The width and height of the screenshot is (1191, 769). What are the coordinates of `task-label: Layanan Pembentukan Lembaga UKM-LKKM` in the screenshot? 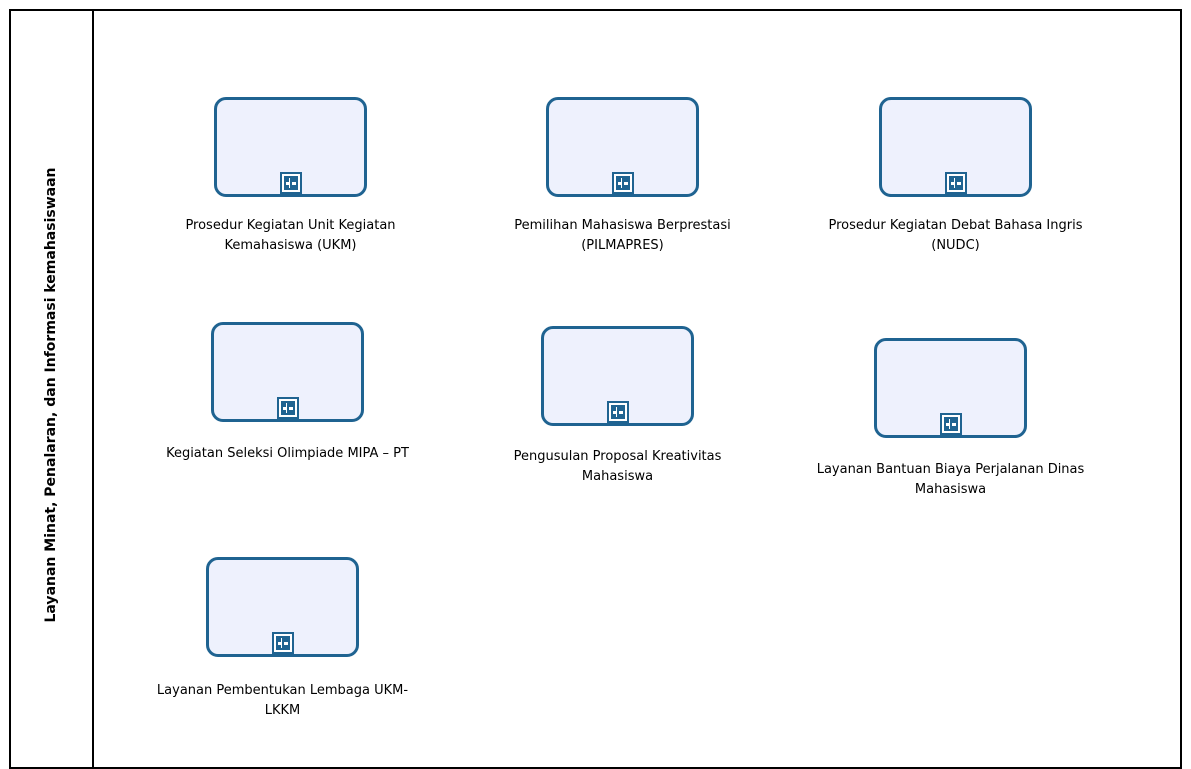 It's located at (282, 700).